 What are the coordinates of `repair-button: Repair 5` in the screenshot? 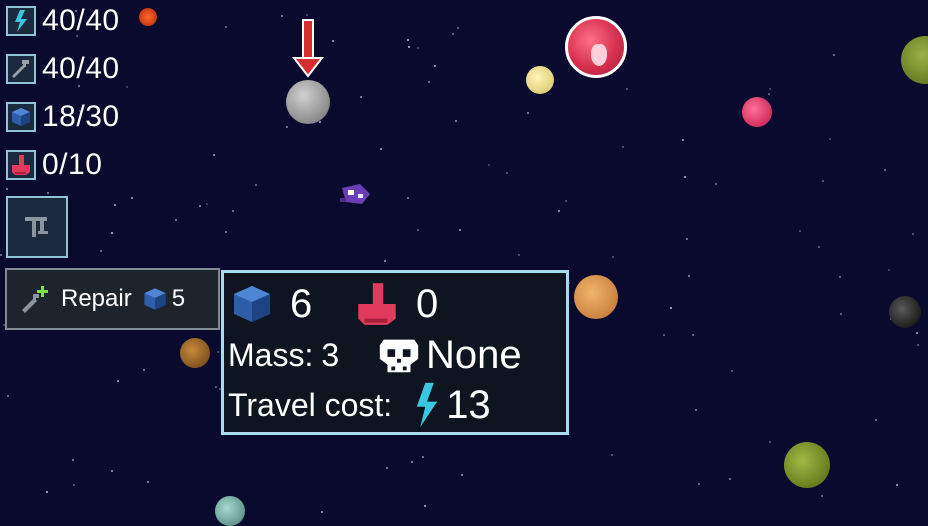 It's located at (112, 299).